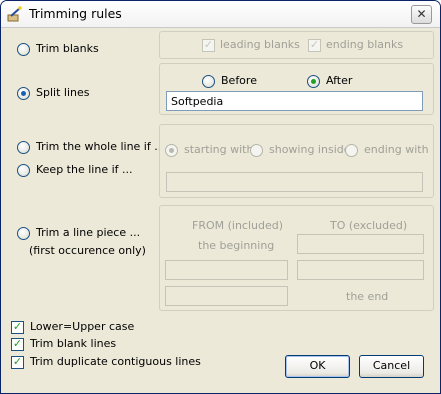  I want to click on trim-blanks-label: Trim blanks, so click(67, 48).